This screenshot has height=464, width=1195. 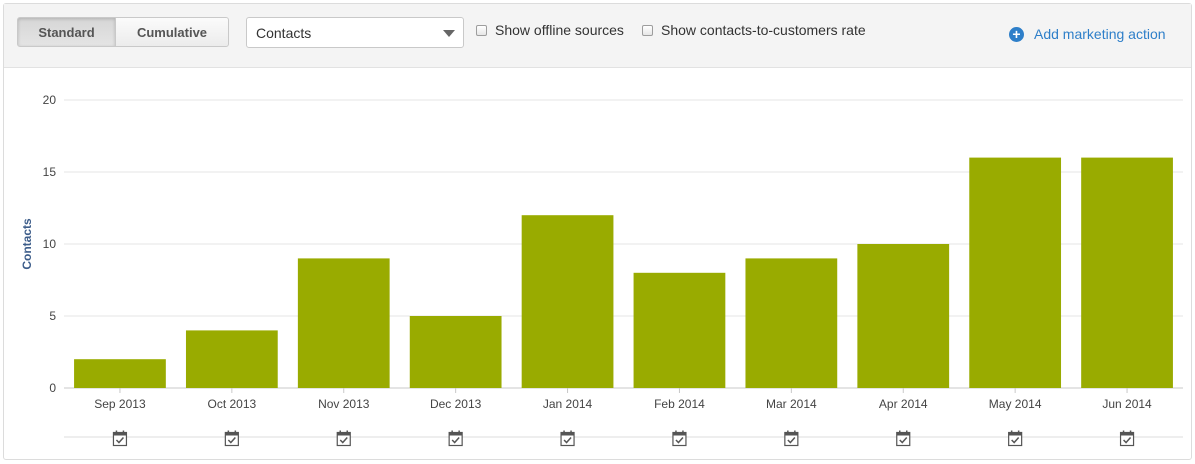 What do you see at coordinates (679, 404) in the screenshot?
I see `x-tick-label: Feb 2014` at bounding box center [679, 404].